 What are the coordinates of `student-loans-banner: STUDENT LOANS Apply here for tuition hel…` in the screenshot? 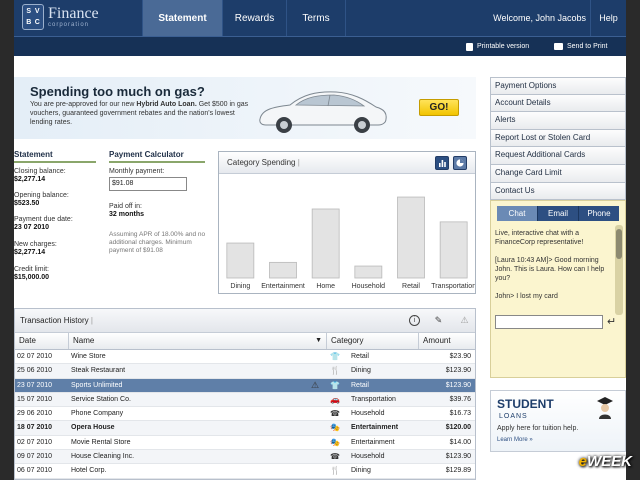 It's located at (558, 421).